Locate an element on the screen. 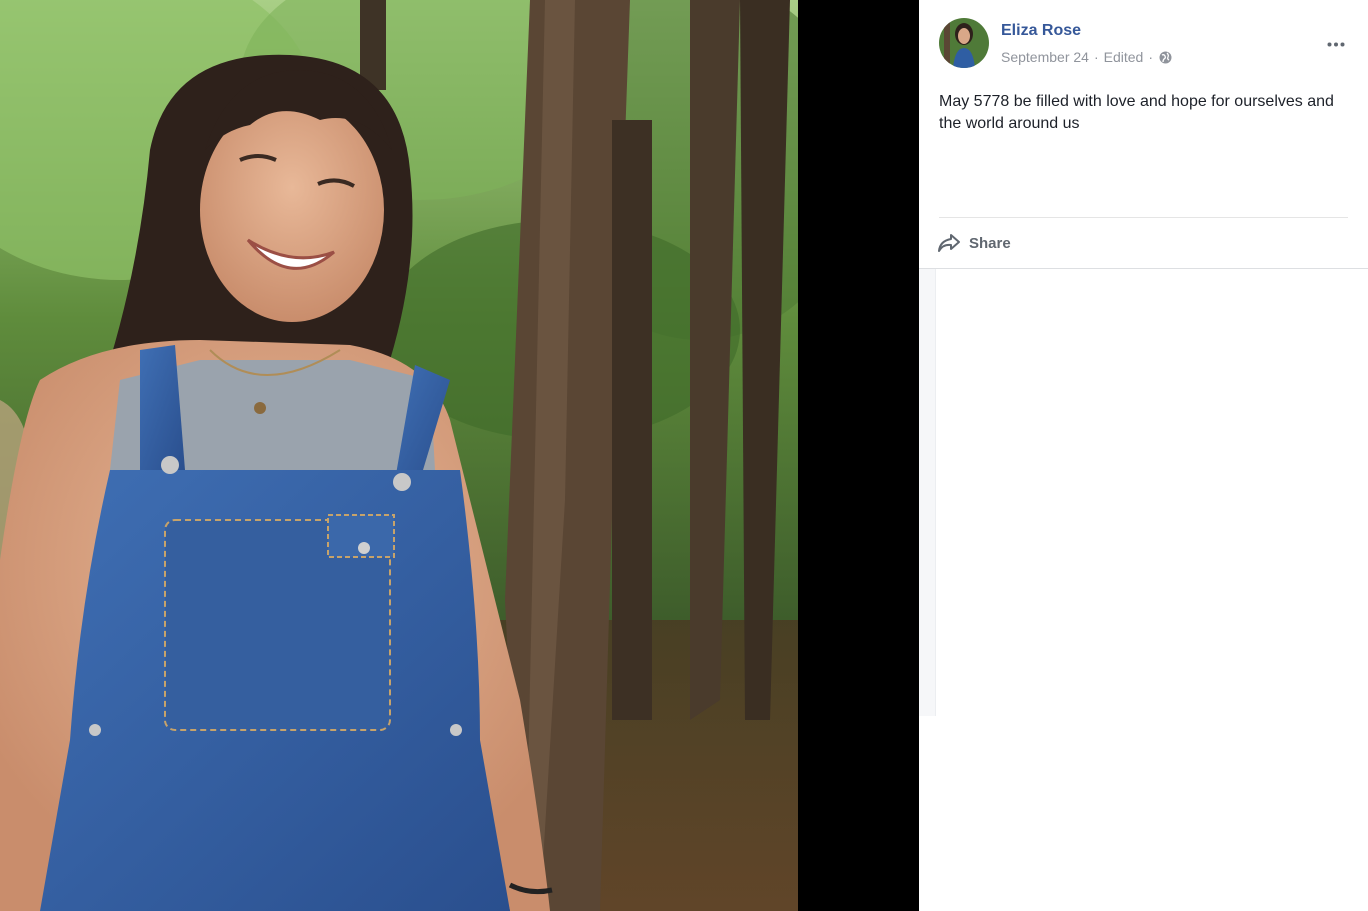 This screenshot has width=1368, height=911. author-avatar is located at coordinates (964, 43).